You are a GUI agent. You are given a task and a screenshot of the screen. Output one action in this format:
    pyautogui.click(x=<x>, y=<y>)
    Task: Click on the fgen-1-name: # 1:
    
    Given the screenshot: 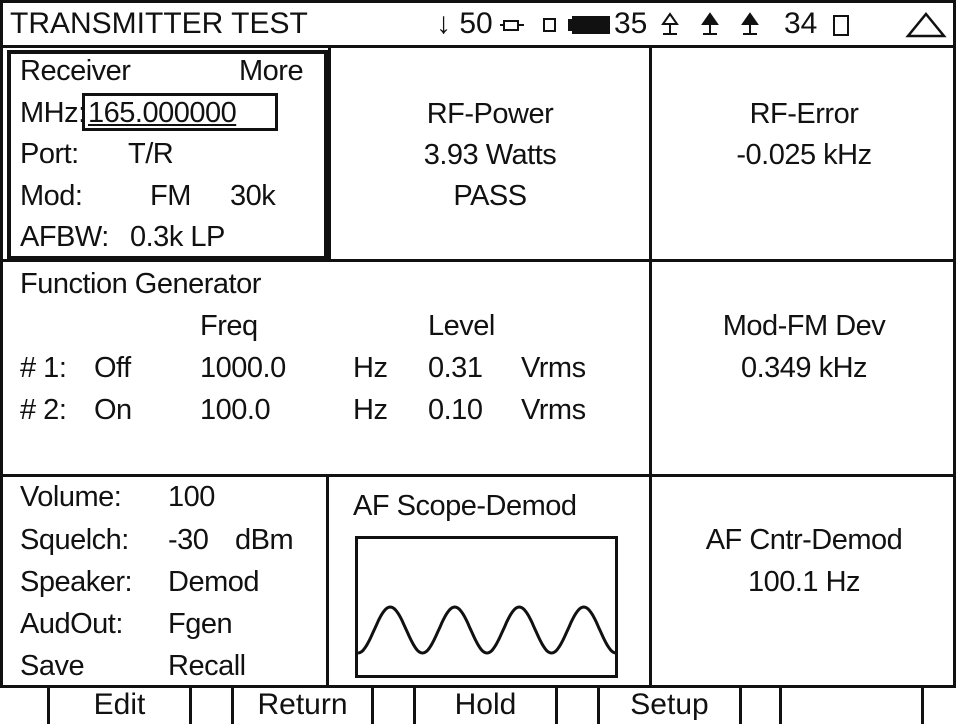 What is the action you would take?
    pyautogui.click(x=43, y=368)
    